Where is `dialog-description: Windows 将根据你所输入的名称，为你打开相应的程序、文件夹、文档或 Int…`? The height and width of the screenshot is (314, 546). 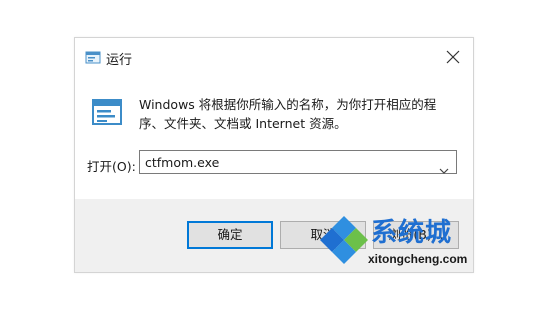
dialog-description: Windows 将根据你所输入的名称，为你打开相应的程序、文件夹、文档或 Int… is located at coordinates (288, 114).